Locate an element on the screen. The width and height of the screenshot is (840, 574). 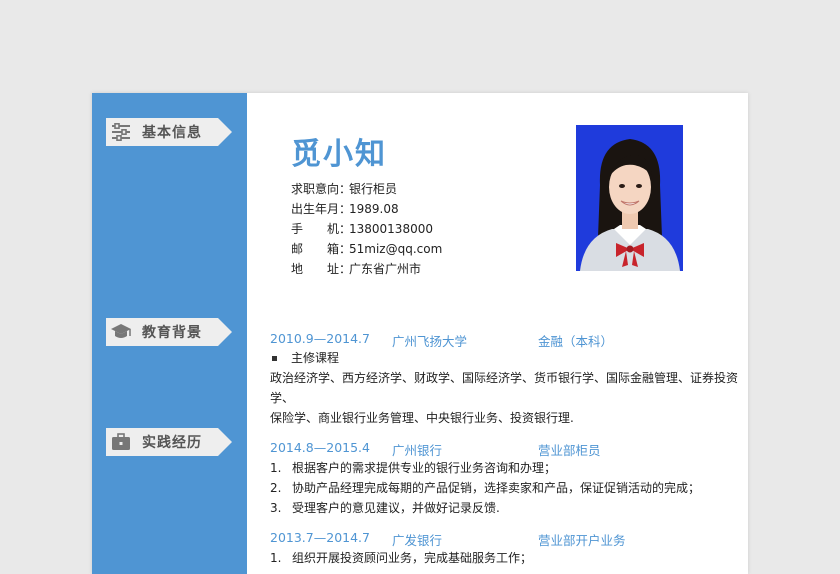
course-title: 主修课程 is located at coordinates (315, 358).